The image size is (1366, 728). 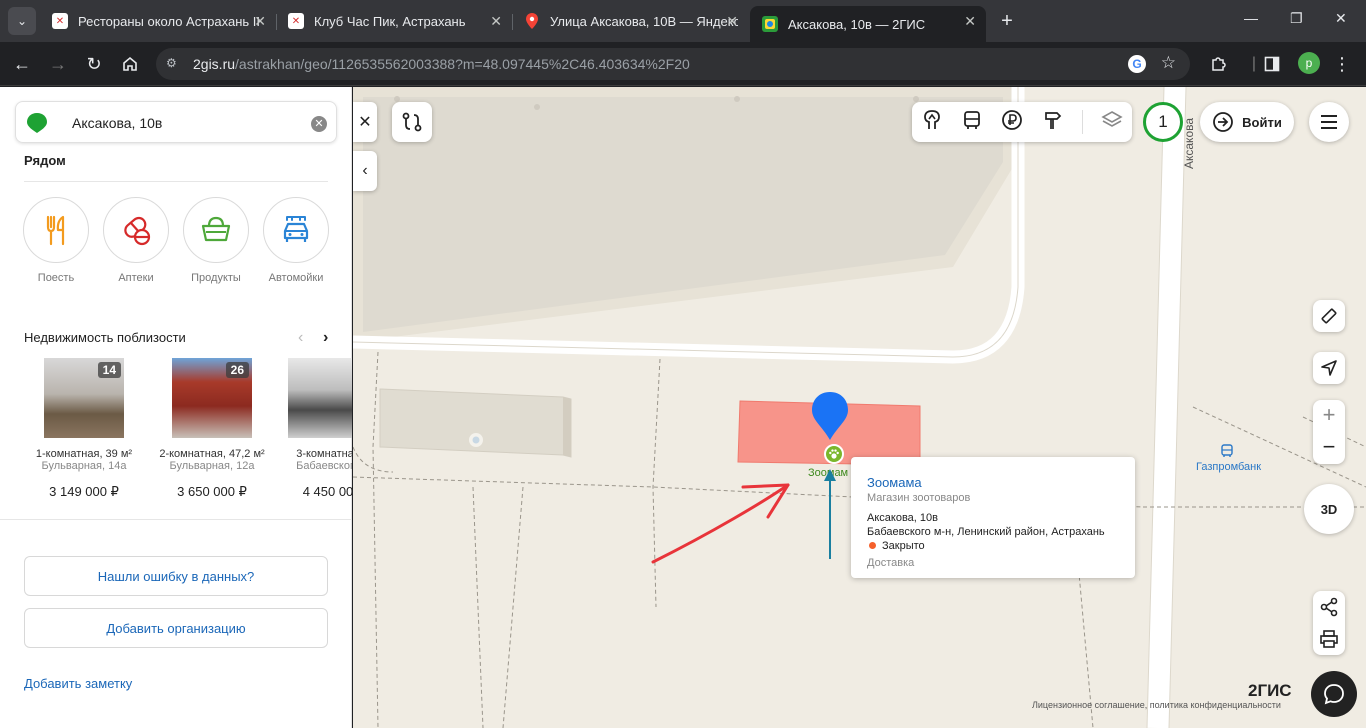 I want to click on close-panel-icon: ✕, so click(x=365, y=122).